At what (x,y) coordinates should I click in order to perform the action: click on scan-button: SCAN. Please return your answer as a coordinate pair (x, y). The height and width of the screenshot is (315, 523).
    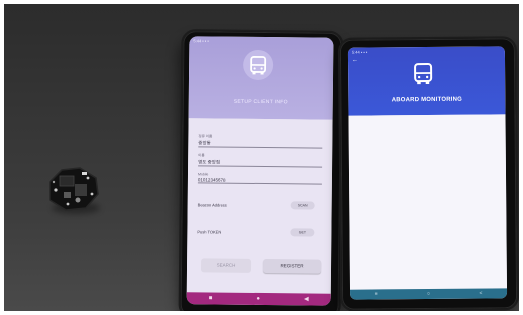
    Looking at the image, I should click on (302, 205).